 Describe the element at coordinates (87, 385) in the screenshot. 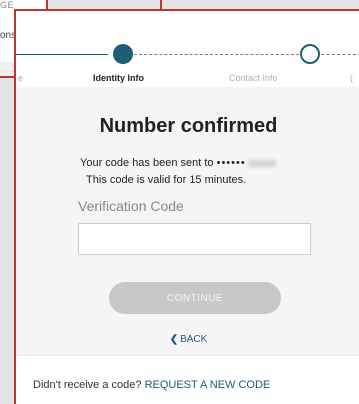

I see `resend-prompt: Didn't receive a code?` at that location.